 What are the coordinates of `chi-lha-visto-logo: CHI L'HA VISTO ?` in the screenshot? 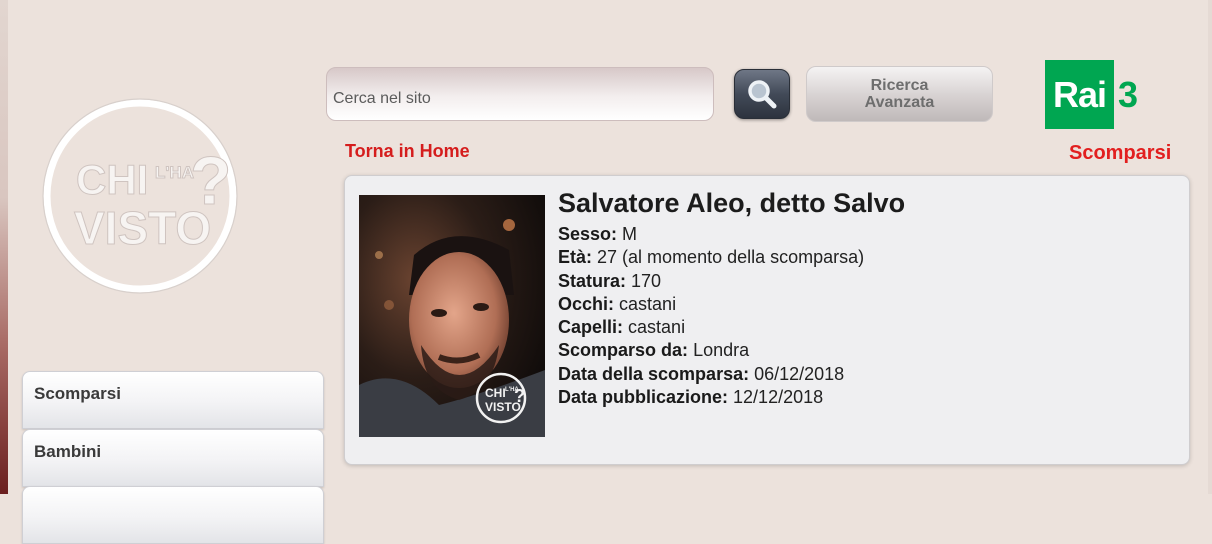 It's located at (141, 196).